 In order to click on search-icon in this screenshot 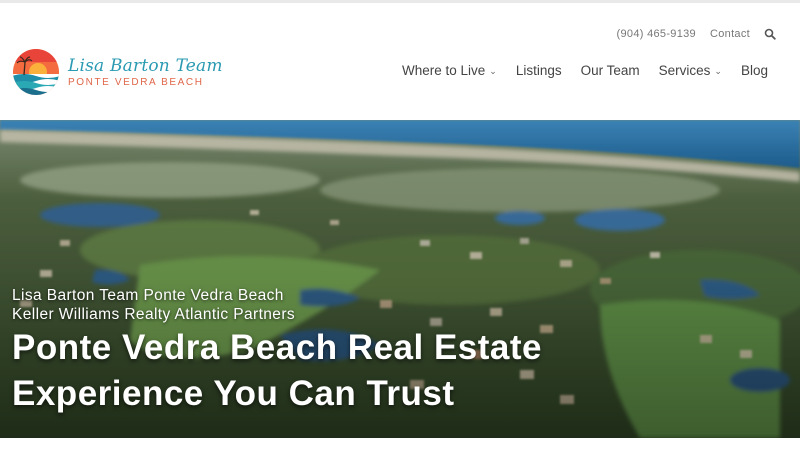, I will do `click(770, 34)`.